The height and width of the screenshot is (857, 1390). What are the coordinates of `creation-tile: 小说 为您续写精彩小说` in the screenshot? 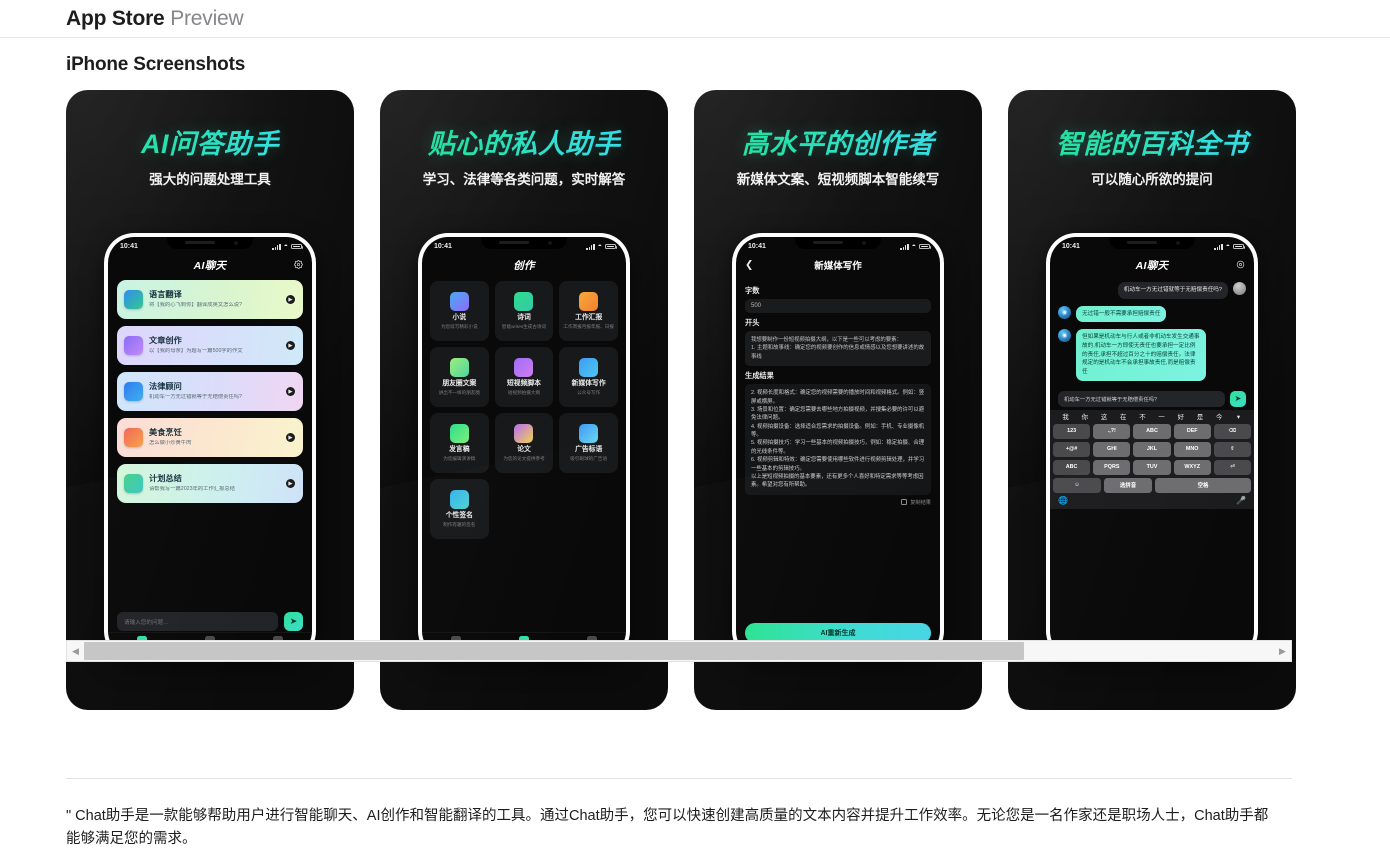 It's located at (459, 311).